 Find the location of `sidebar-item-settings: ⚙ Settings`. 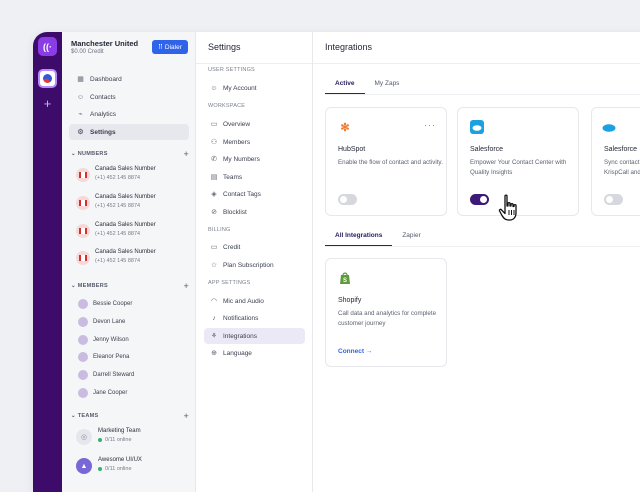

sidebar-item-settings: ⚙ Settings is located at coordinates (129, 132).